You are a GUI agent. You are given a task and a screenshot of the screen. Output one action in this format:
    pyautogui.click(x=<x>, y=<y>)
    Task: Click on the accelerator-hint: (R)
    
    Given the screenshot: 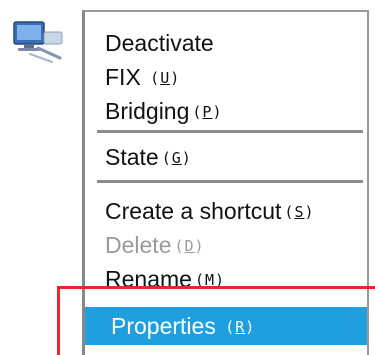 What is the action you would take?
    pyautogui.click(x=240, y=327)
    